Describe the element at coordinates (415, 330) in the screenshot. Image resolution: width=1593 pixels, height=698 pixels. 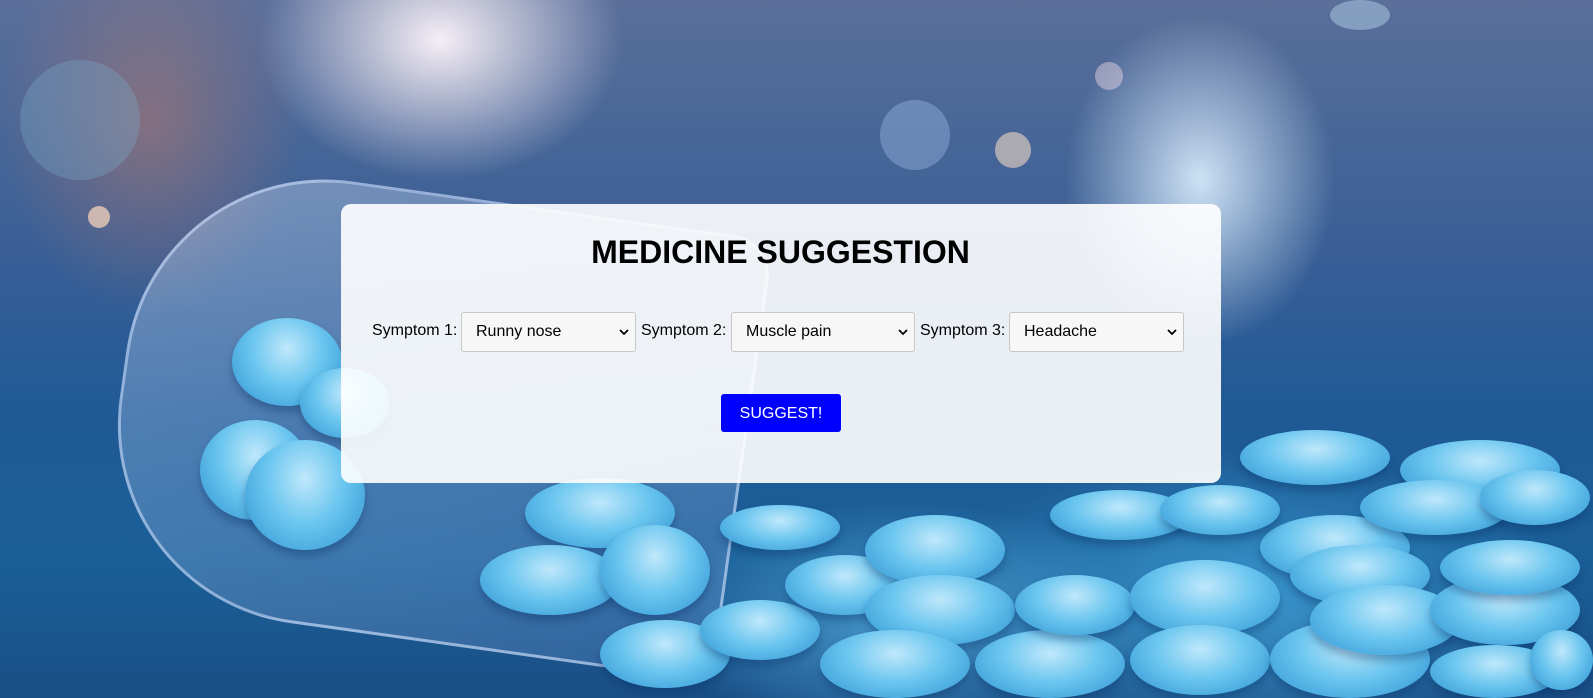
I see `symptom-1-label: Symptom 1:` at that location.